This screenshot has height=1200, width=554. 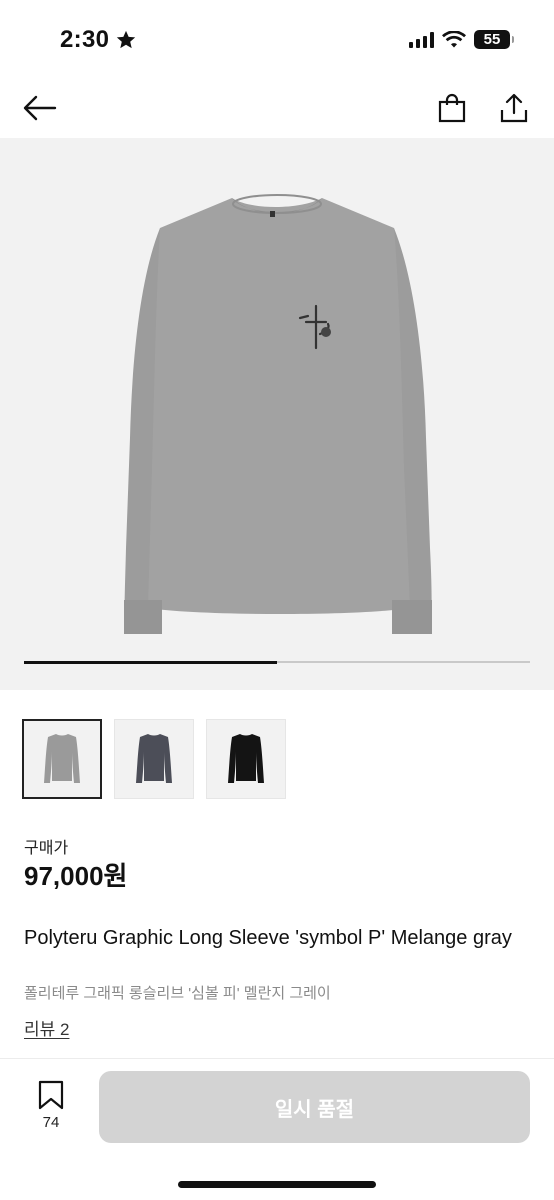 I want to click on status-indicators: 55, so click(x=461, y=39).